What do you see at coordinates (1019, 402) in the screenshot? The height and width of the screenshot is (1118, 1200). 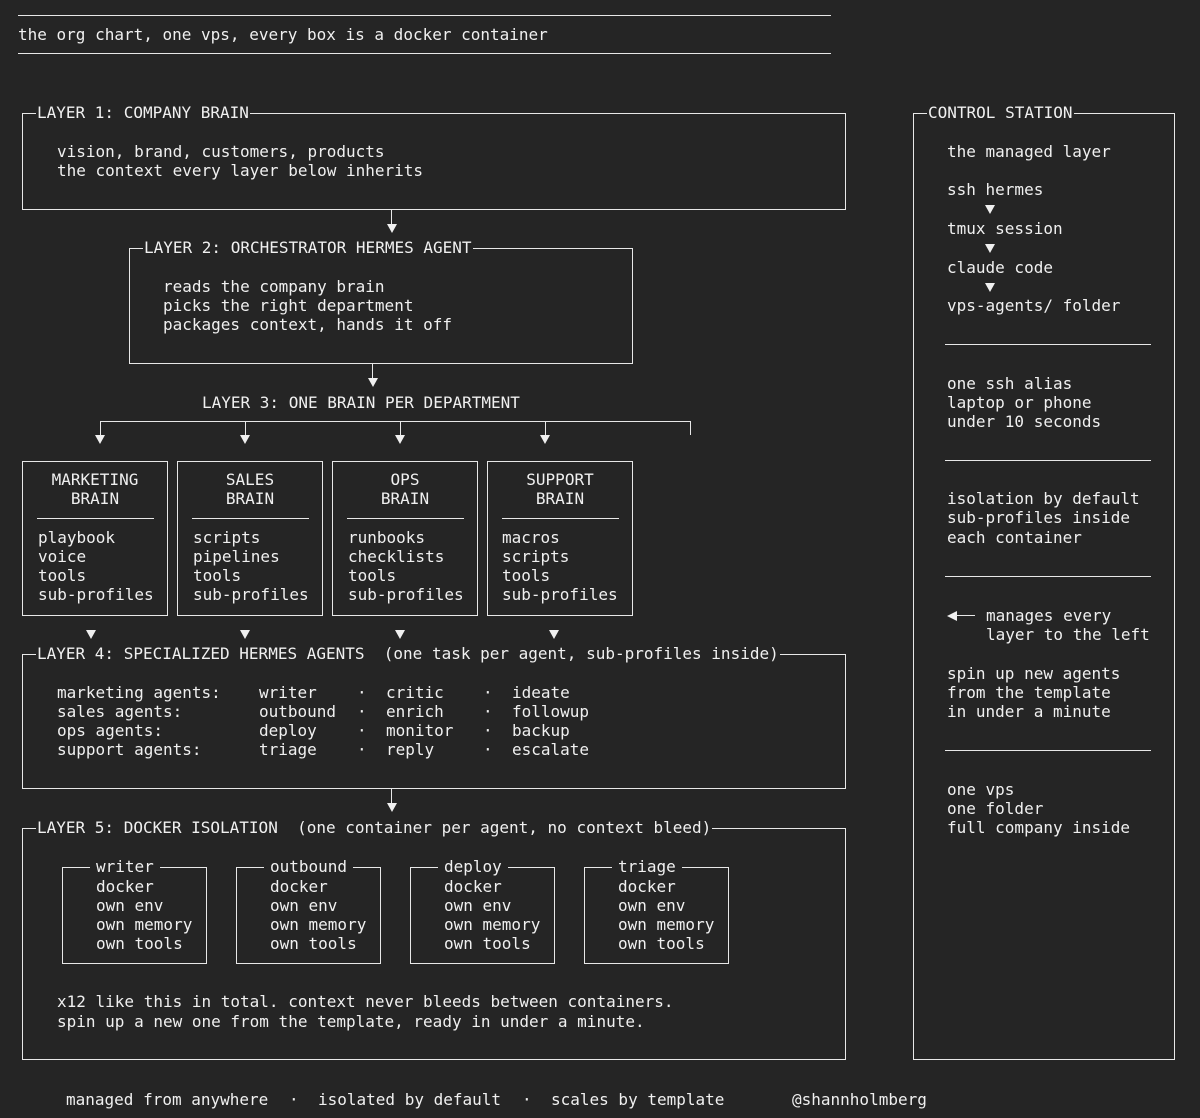 I see `control-alias-2: laptop or phone` at bounding box center [1019, 402].